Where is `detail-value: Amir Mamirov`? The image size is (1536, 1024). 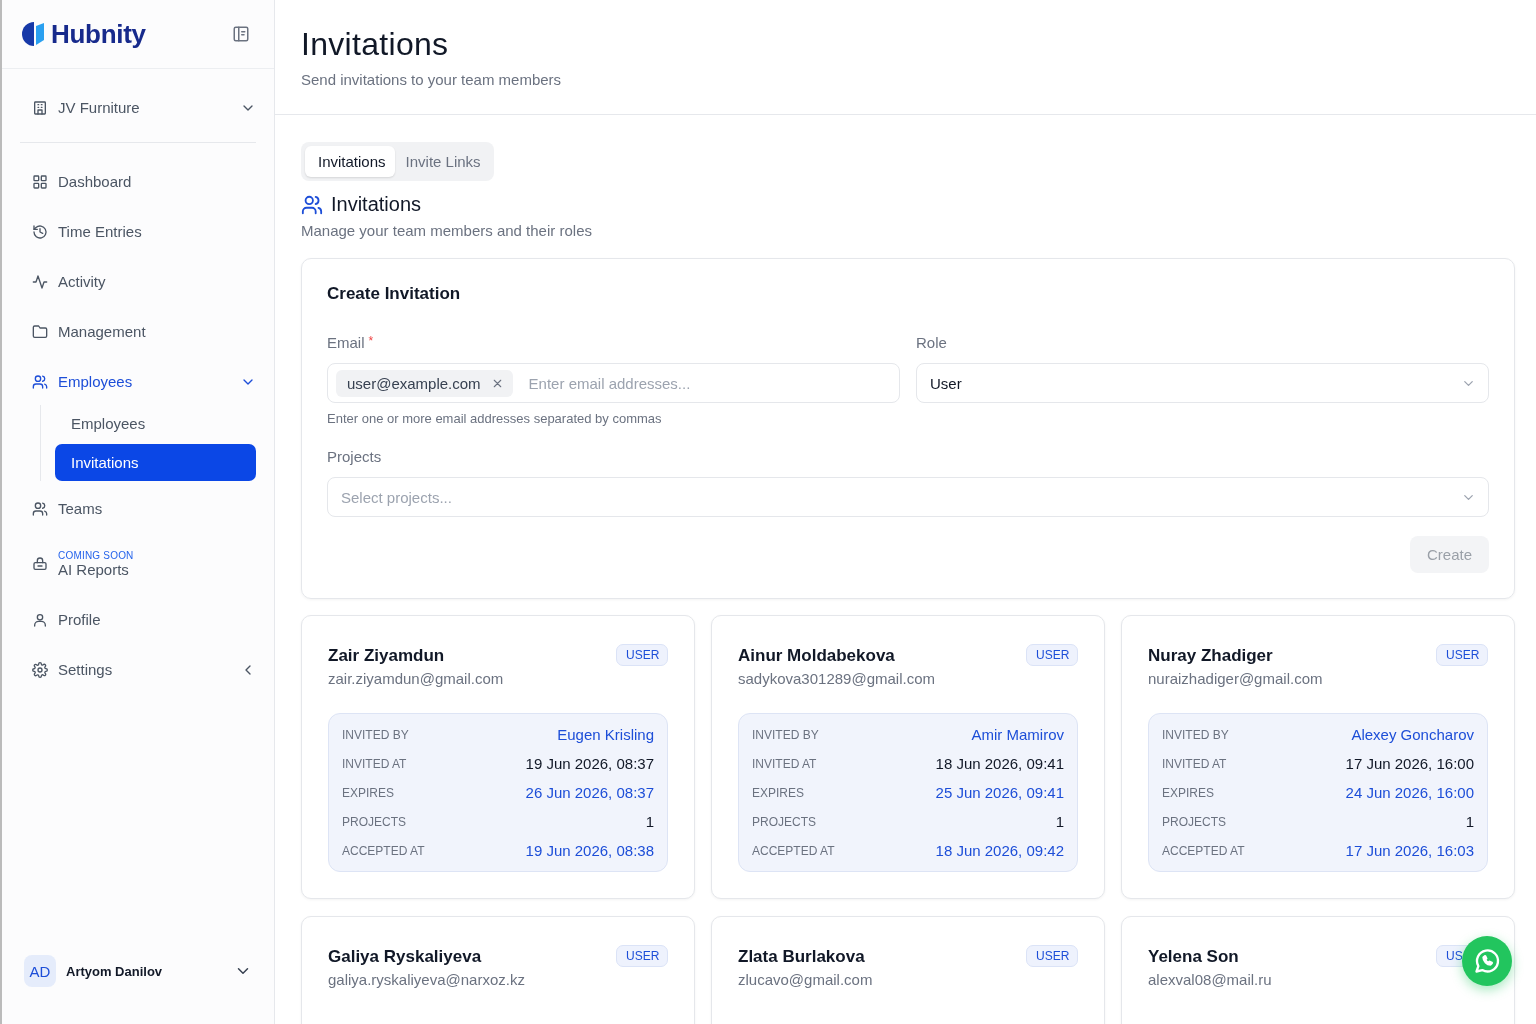
detail-value: Amir Mamirov is located at coordinates (1017, 734).